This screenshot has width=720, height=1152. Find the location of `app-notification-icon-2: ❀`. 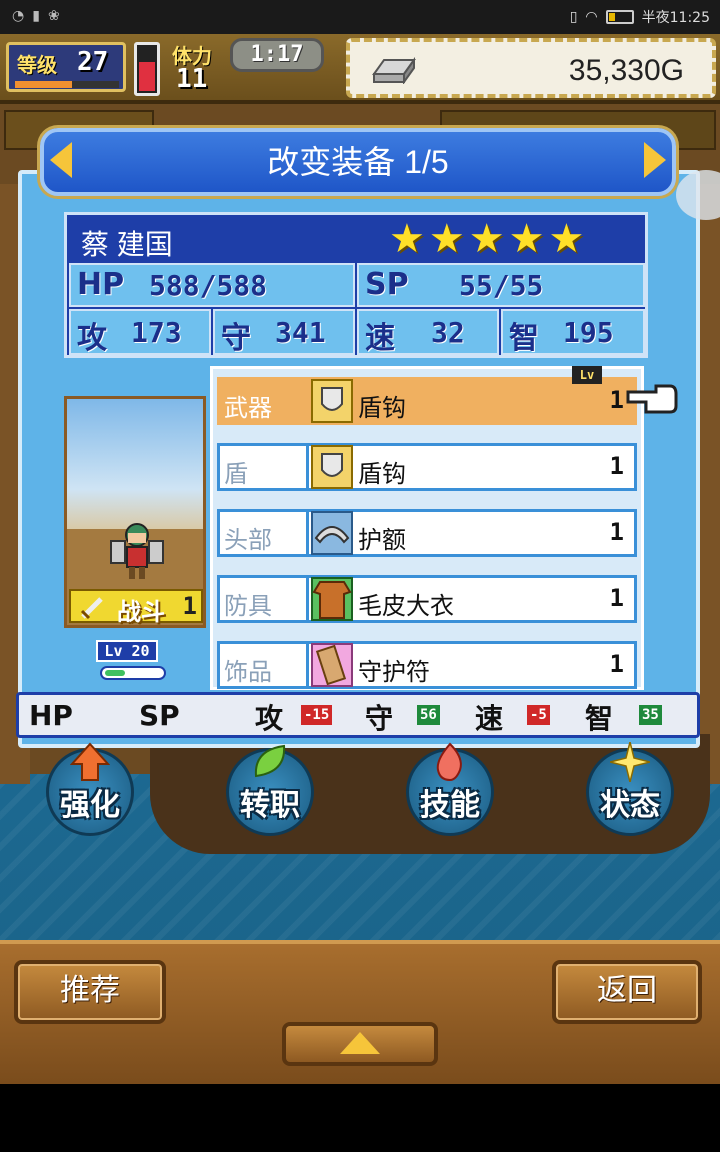

app-notification-icon-2: ❀ is located at coordinates (53, 16).